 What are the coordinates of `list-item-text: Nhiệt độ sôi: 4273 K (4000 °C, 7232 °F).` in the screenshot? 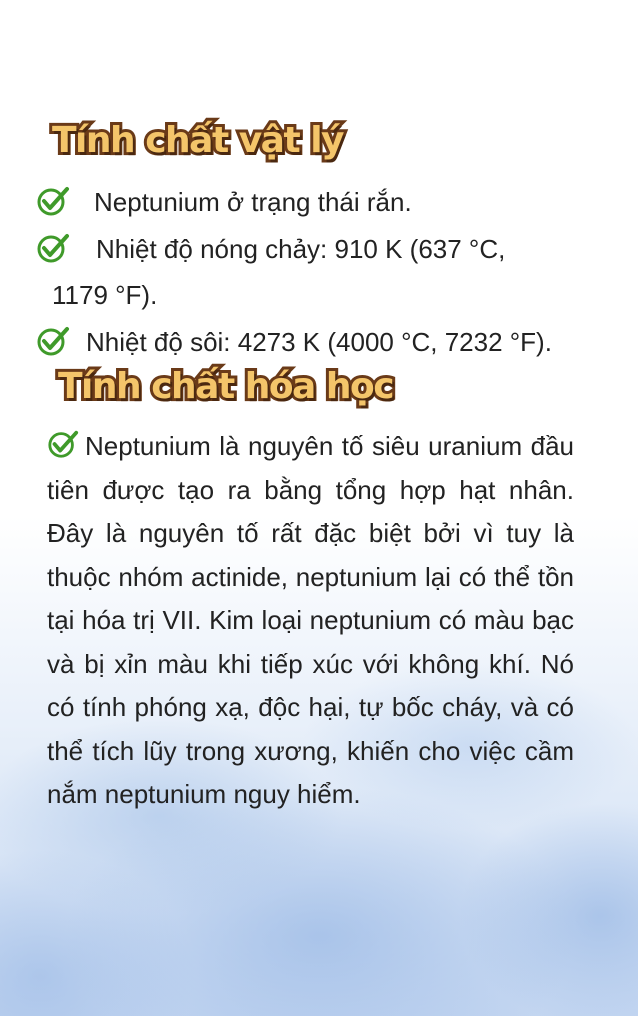 It's located at (319, 342).